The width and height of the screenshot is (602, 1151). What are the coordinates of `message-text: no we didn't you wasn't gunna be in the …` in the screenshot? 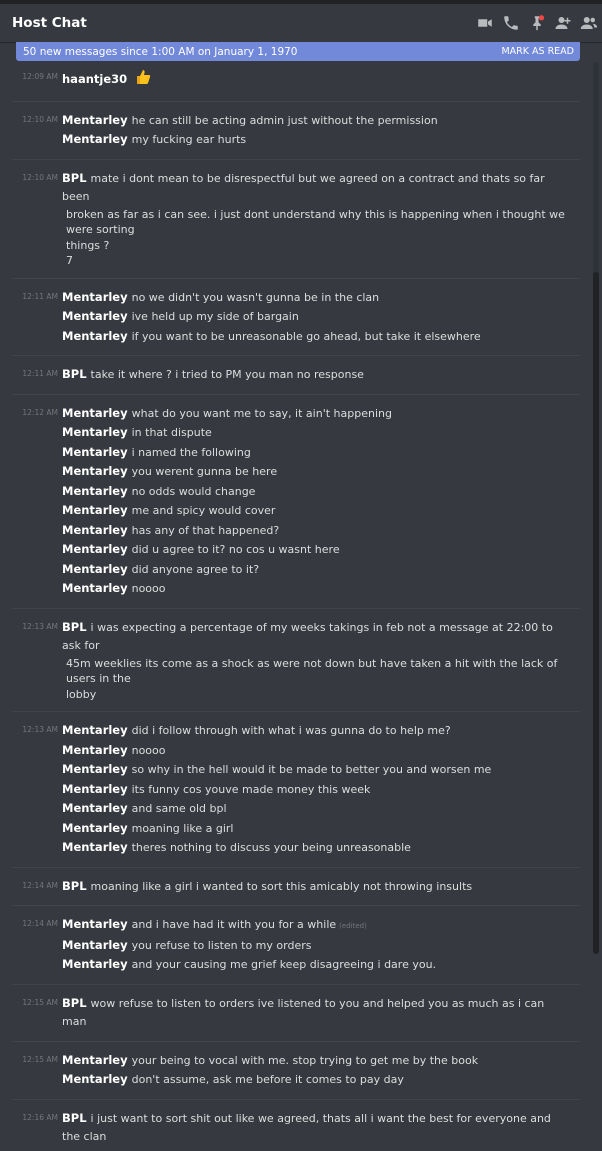 It's located at (255, 297).